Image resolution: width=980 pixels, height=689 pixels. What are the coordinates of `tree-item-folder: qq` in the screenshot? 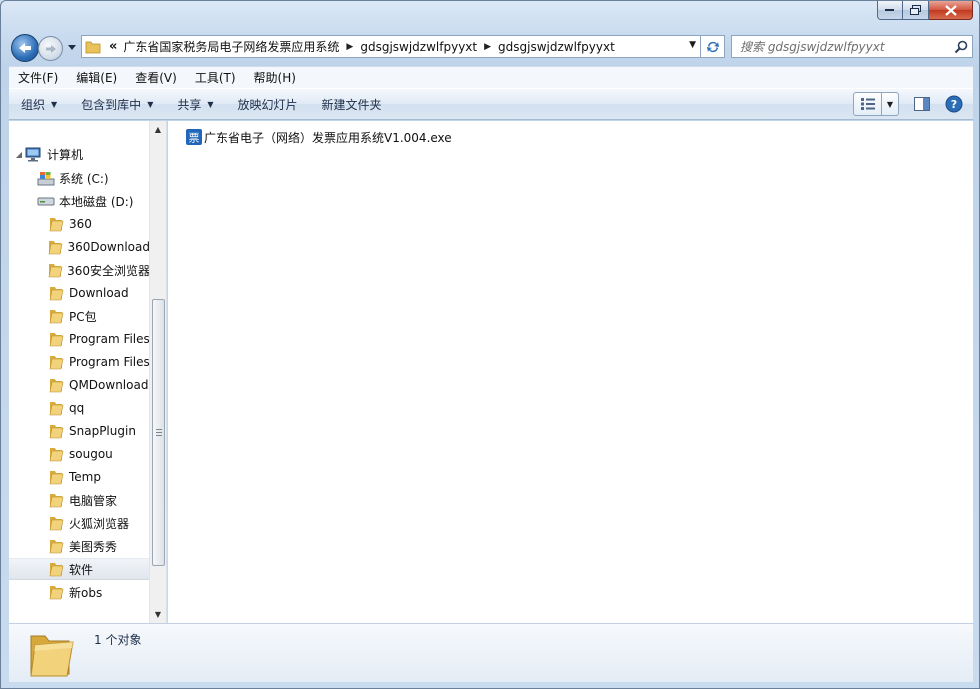 It's located at (79, 408).